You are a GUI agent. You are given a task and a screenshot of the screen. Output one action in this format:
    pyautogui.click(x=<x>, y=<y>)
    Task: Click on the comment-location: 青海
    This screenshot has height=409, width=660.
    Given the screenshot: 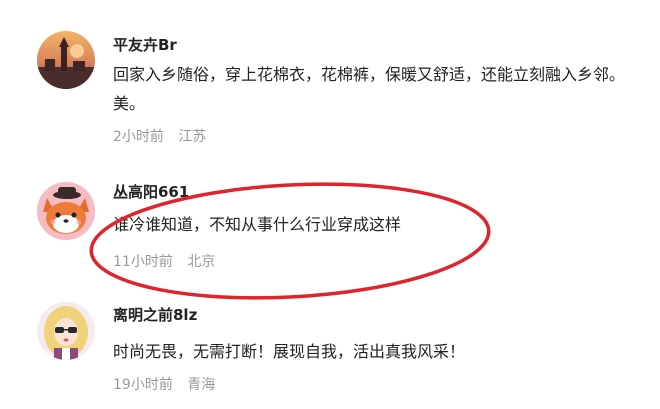 What is the action you would take?
    pyautogui.click(x=201, y=385)
    